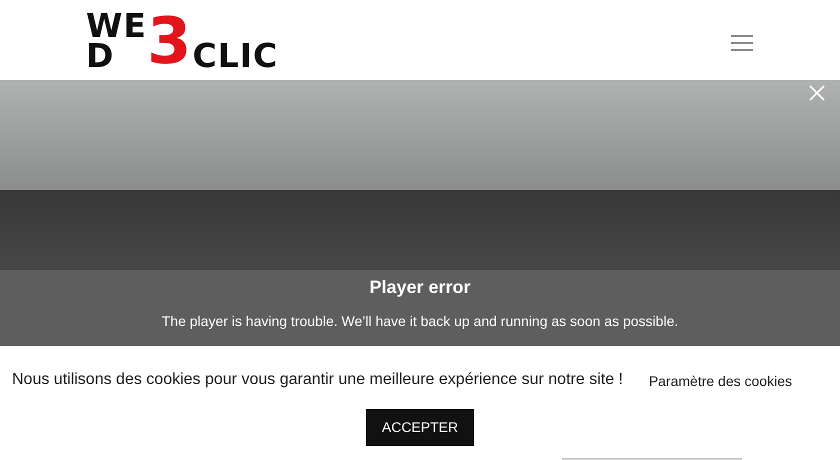 This screenshot has height=460, width=840. Describe the element at coordinates (100, 55) in the screenshot. I see `logo-text: D` at that location.